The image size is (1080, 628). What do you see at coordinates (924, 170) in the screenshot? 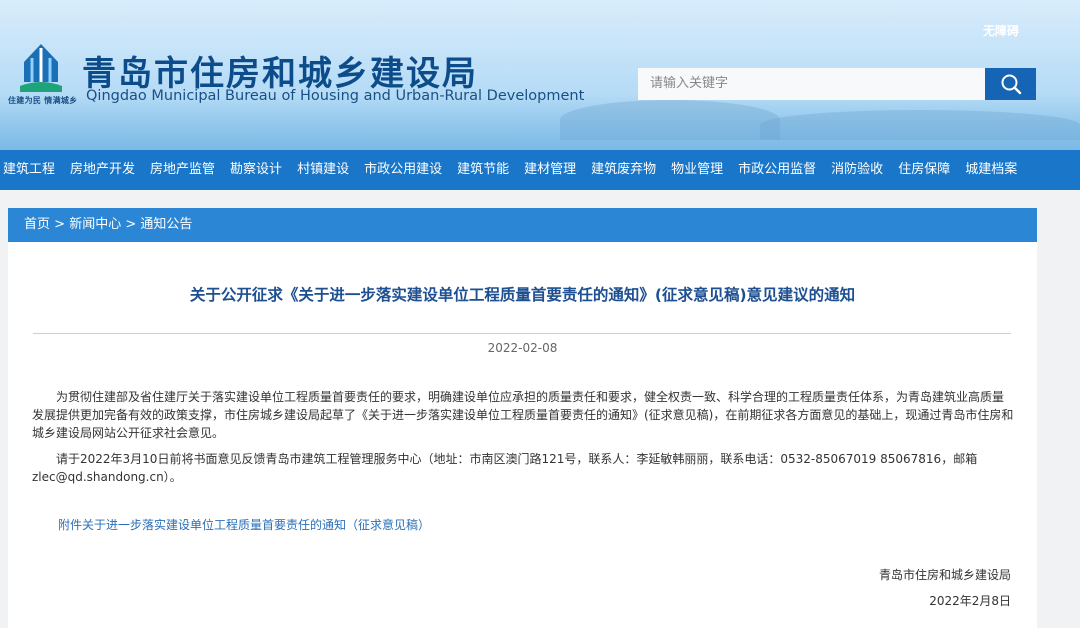
I see `nav-item-housing-security: 住房保障` at bounding box center [924, 170].